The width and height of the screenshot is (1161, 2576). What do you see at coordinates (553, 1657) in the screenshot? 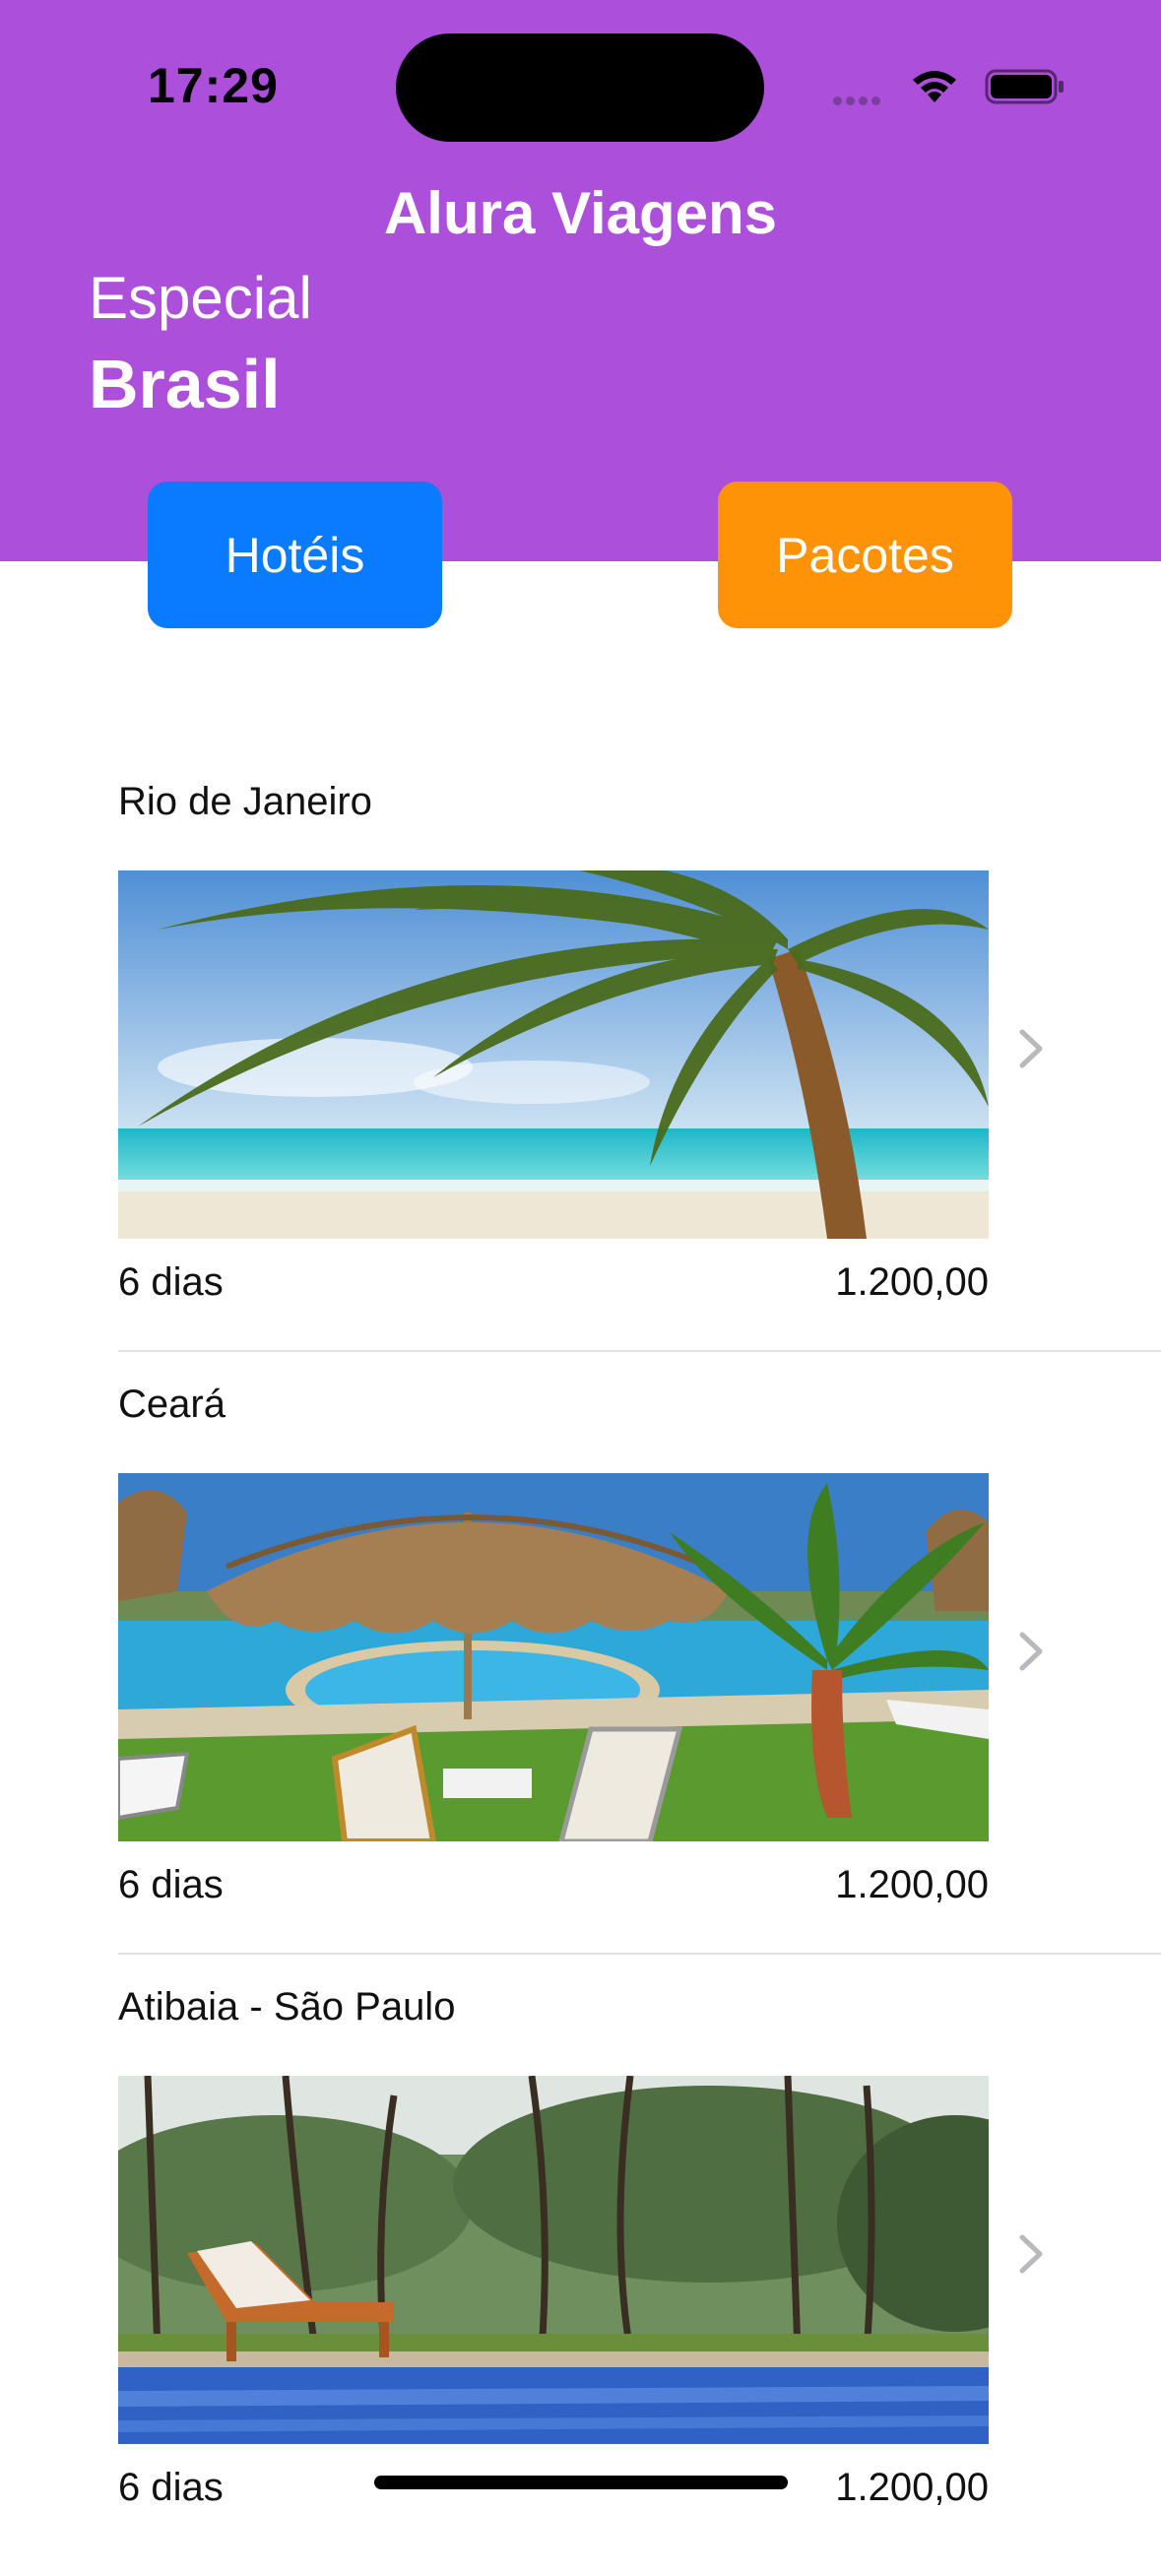
I see `pool-umbrella-photo` at bounding box center [553, 1657].